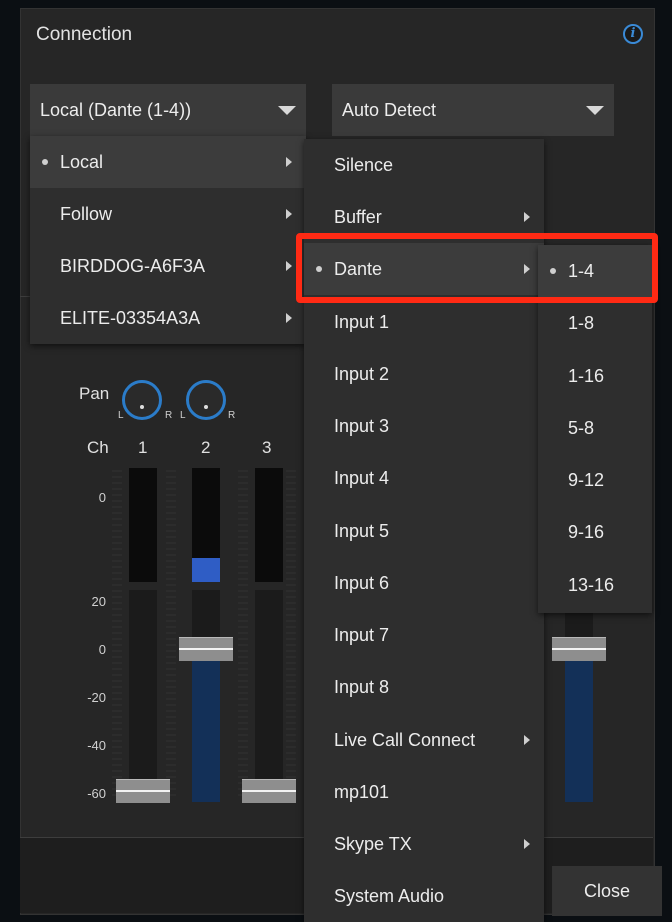 The width and height of the screenshot is (672, 922). What do you see at coordinates (358, 217) in the screenshot?
I see `menu-item-label: Buffer` at bounding box center [358, 217].